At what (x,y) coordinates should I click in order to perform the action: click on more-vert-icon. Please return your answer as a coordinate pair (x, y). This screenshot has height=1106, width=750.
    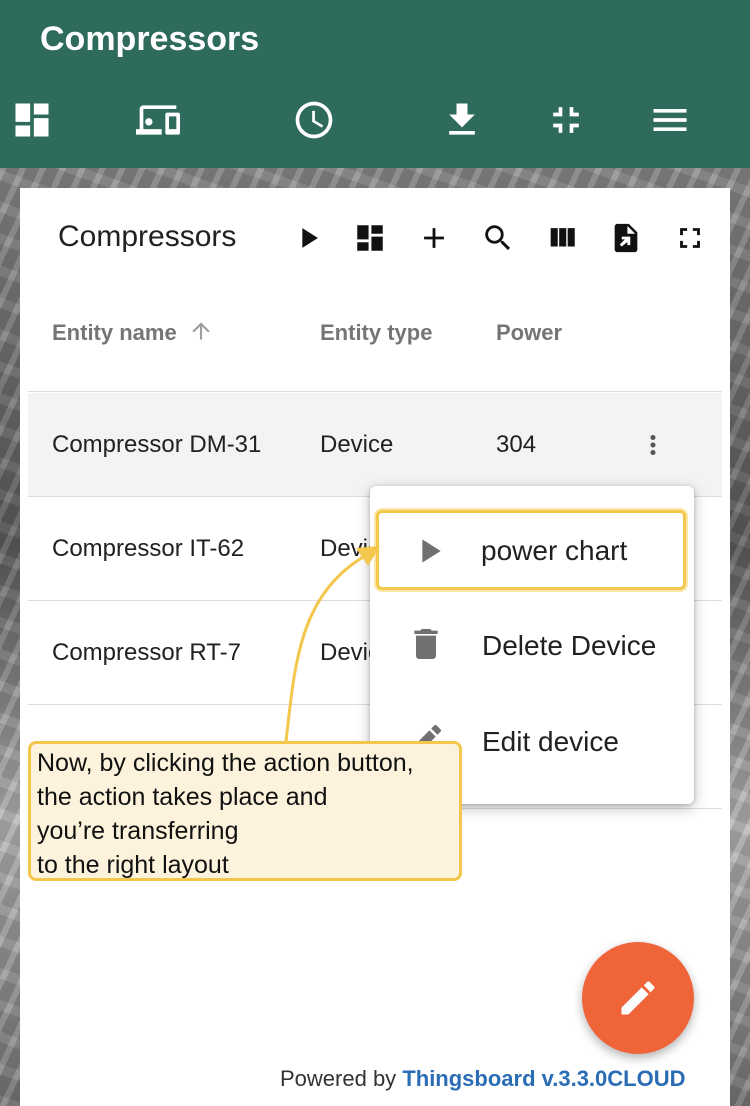
    Looking at the image, I should click on (653, 445).